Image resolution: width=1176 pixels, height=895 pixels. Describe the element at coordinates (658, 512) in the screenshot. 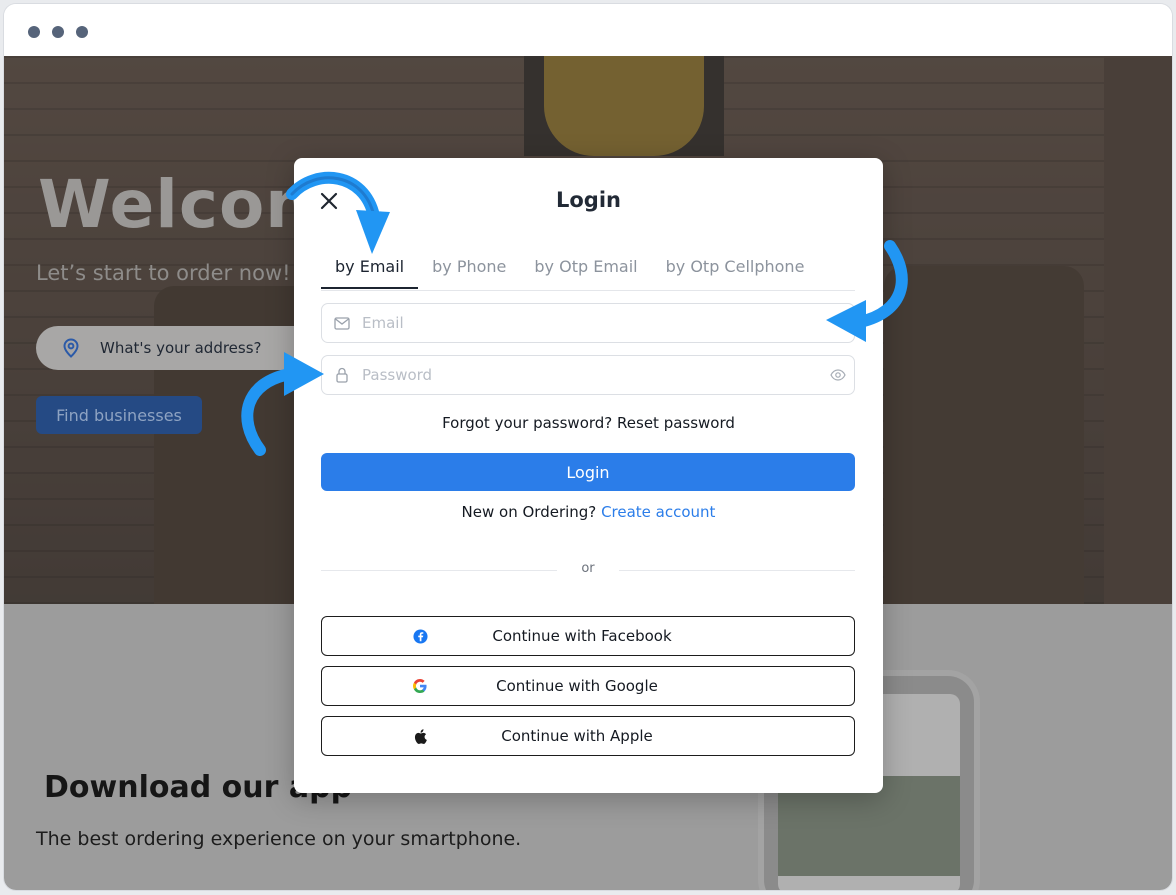

I see `create-account-link: Create account` at that location.